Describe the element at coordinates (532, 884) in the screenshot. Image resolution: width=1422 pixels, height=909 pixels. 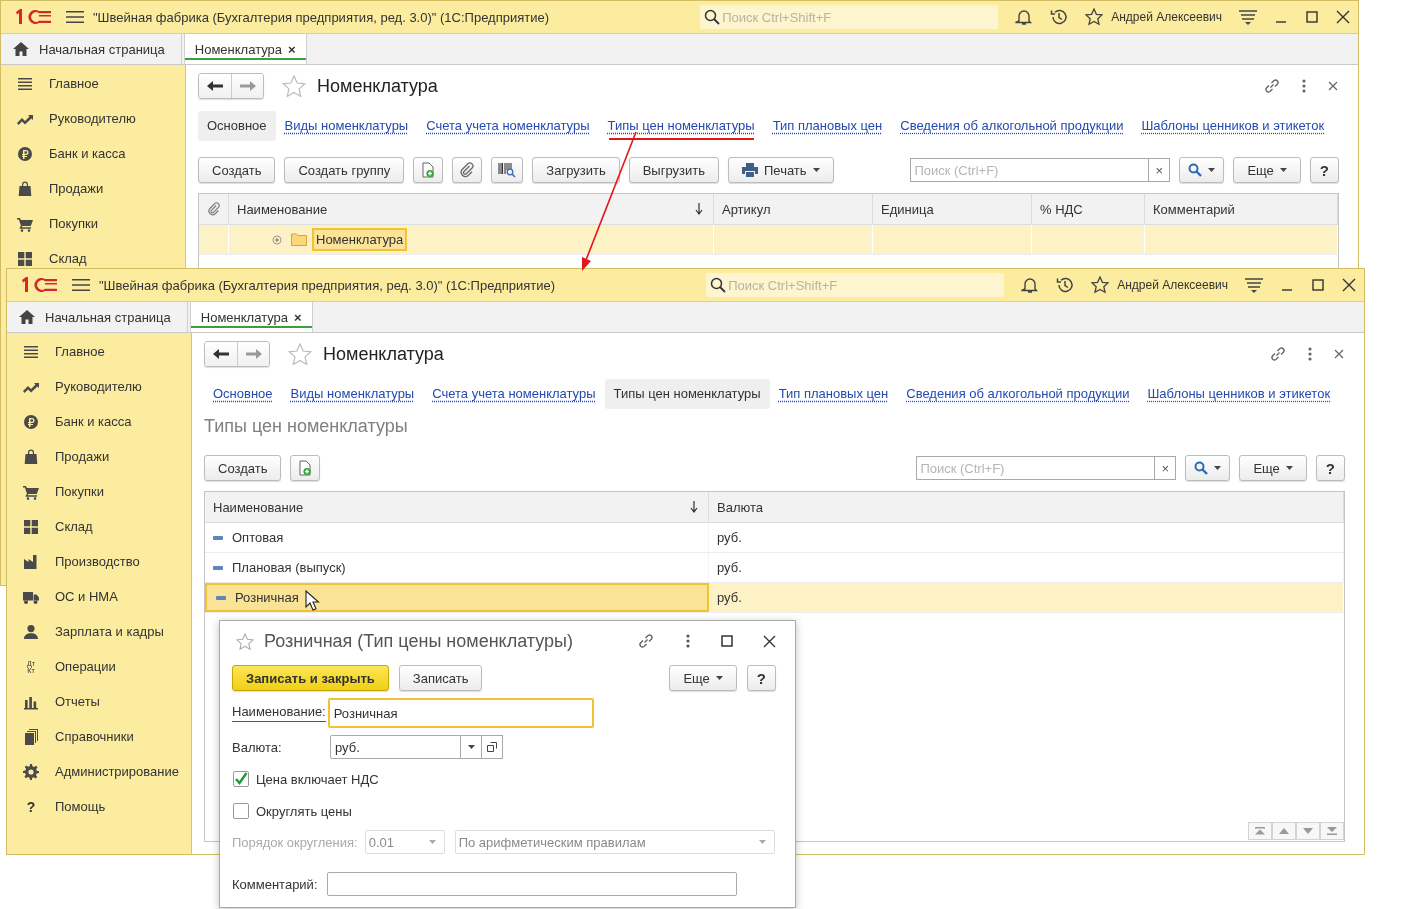
I see `text-field` at that location.